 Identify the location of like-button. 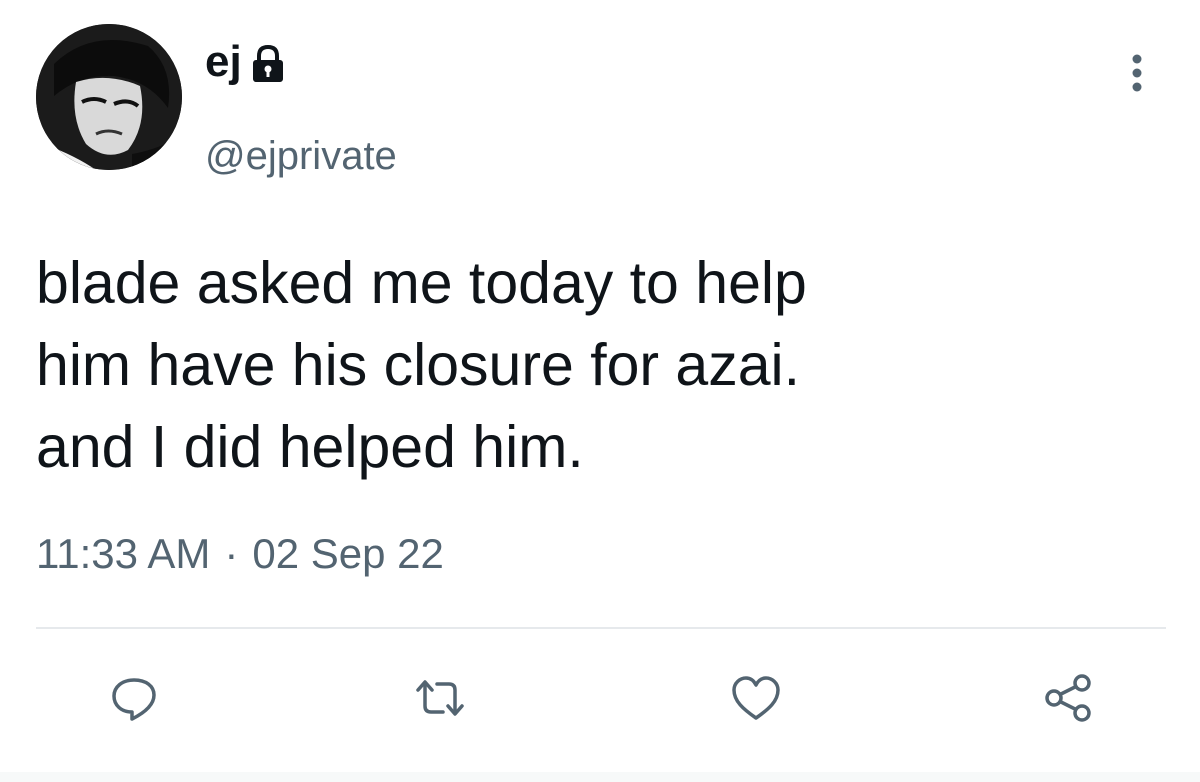
(756, 698).